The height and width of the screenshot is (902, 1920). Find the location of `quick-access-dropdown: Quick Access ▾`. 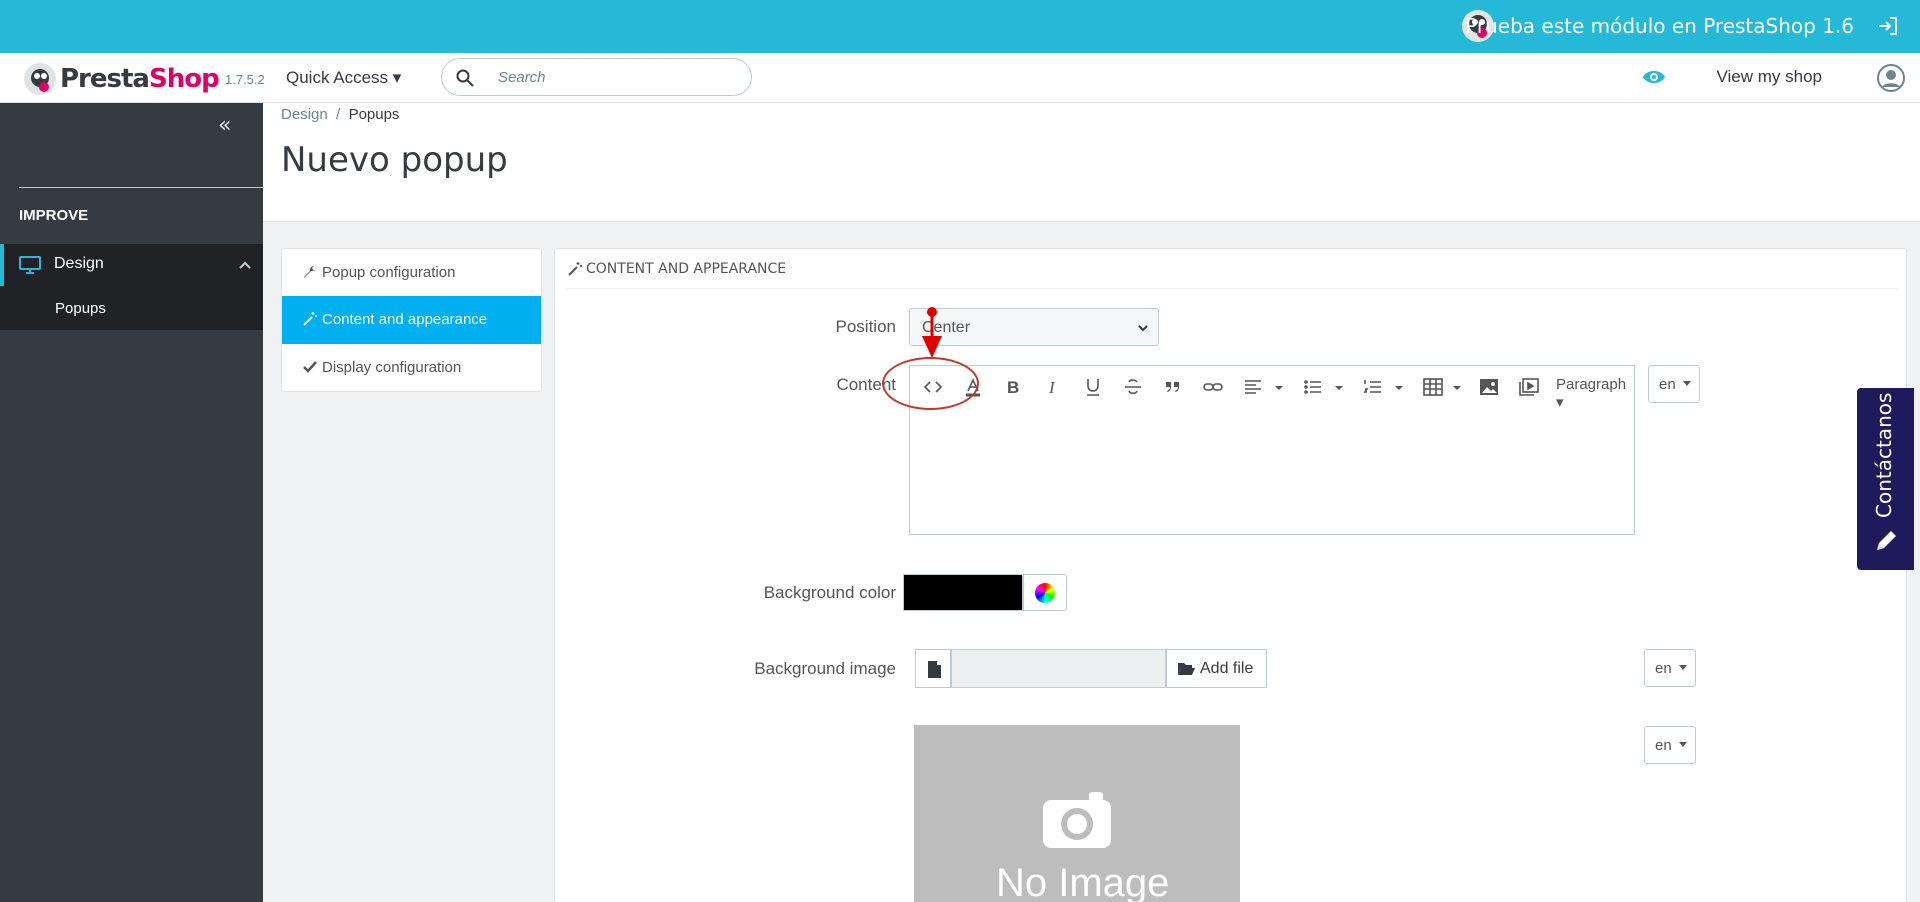

quick-access-dropdown: Quick Access ▾ is located at coordinates (343, 78).